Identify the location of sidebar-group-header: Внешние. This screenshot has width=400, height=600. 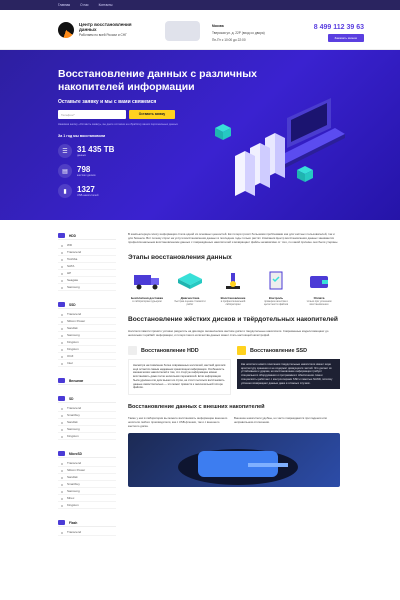
(87, 381).